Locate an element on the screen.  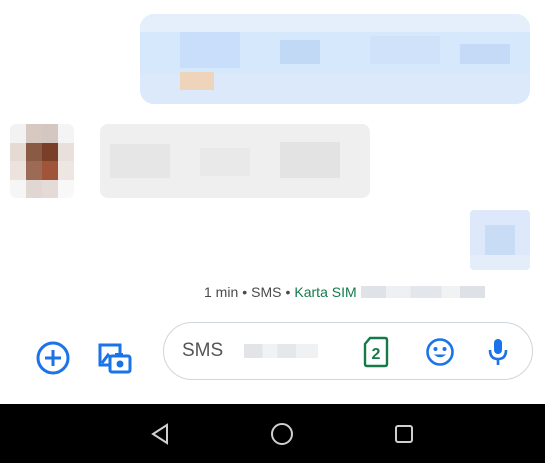
contact-avatar is located at coordinates (42, 161).